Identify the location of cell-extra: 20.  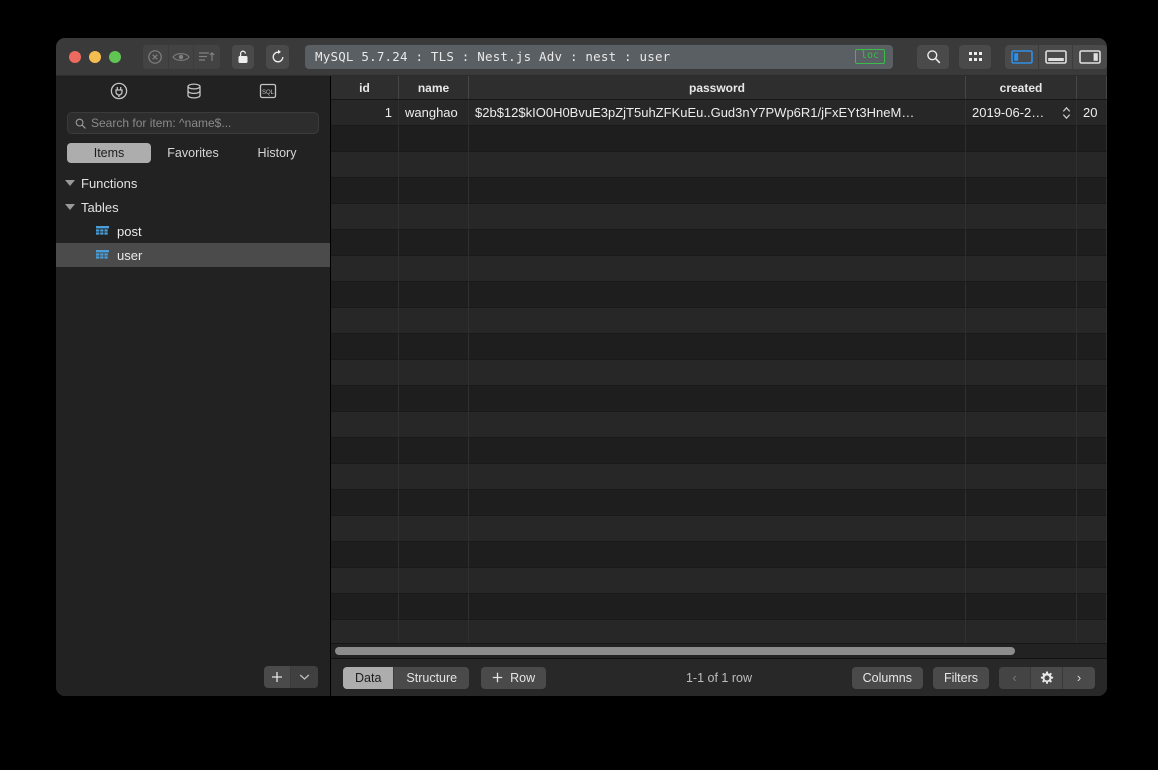
(1092, 113).